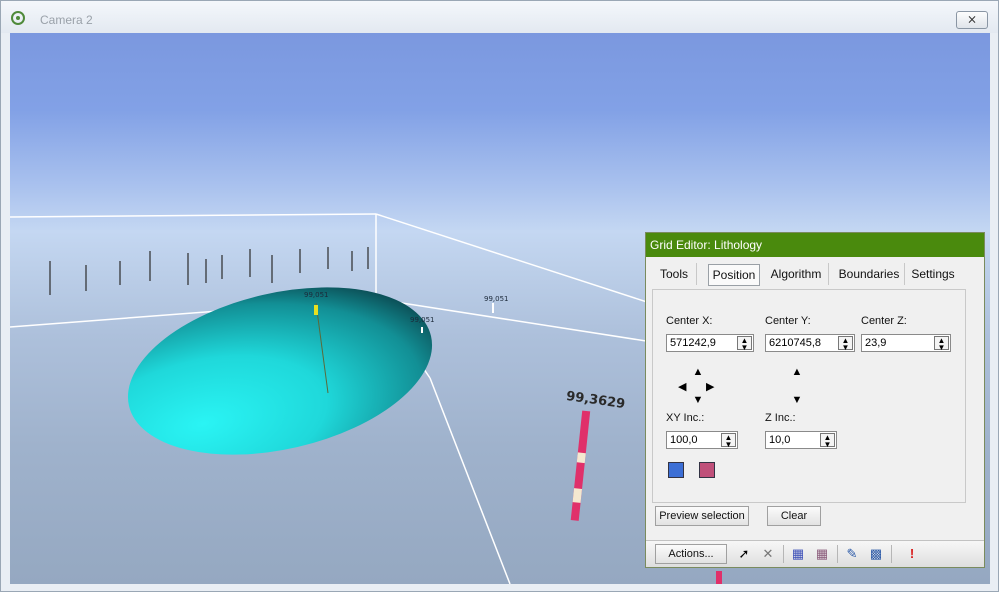 Image resolution: width=999 pixels, height=592 pixels. What do you see at coordinates (796, 274) in the screenshot?
I see `tab-algorithm: Algorithm` at bounding box center [796, 274].